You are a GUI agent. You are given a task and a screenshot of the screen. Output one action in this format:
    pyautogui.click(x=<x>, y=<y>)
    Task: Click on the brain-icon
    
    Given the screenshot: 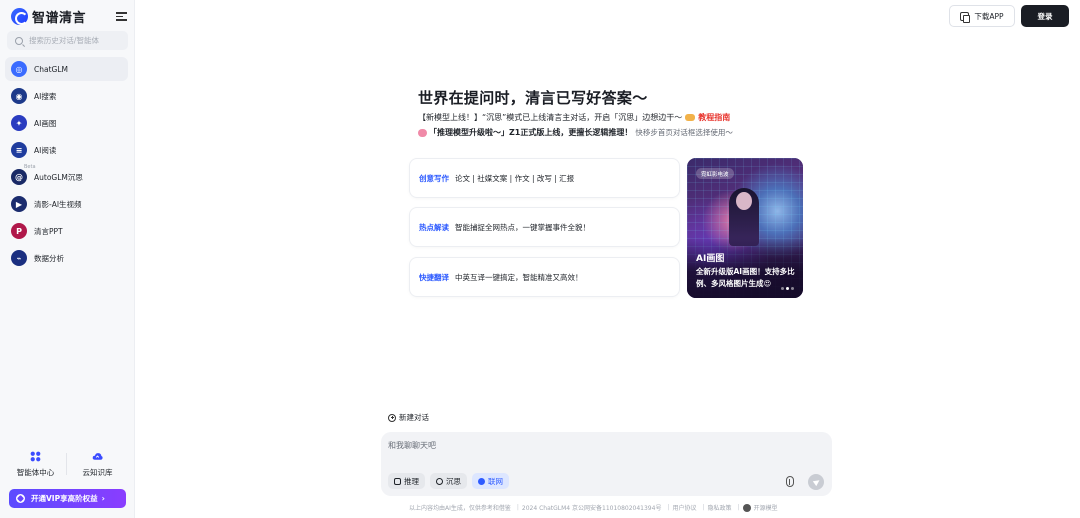 What is the action you would take?
    pyautogui.click(x=422, y=132)
    